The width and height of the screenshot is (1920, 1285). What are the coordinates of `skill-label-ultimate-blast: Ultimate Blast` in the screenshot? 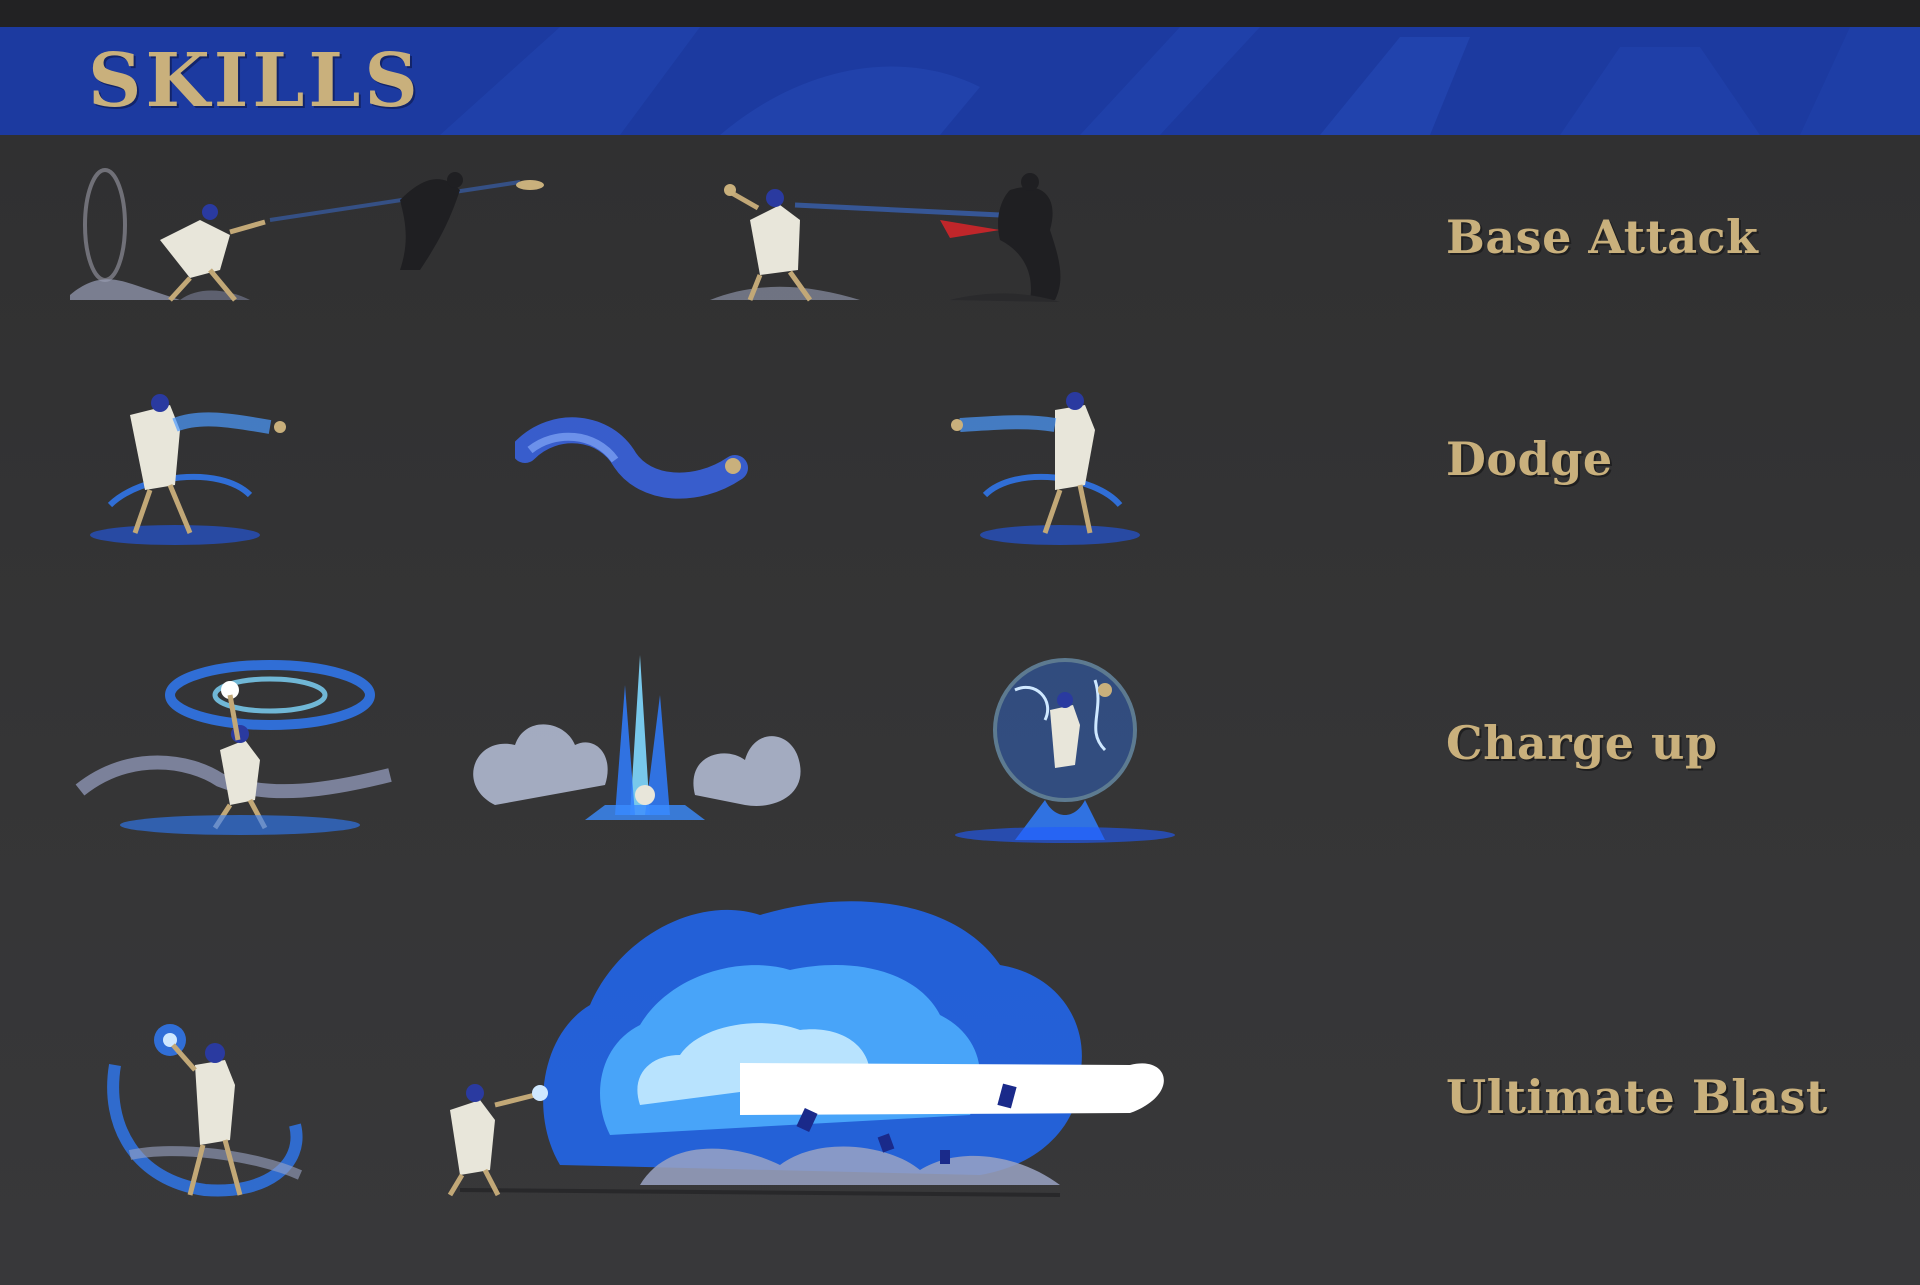 It's located at (1637, 1097).